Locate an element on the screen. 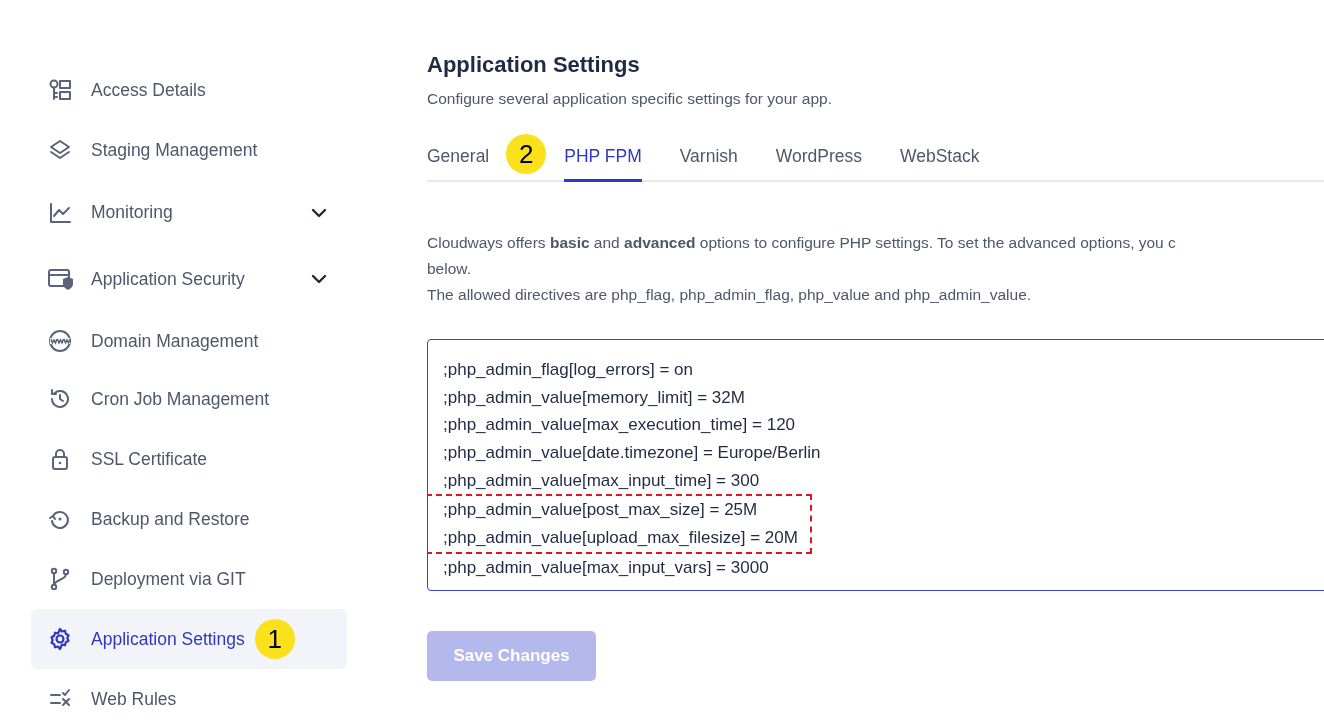 The height and width of the screenshot is (722, 1324). code-line: ;php_admin_flag[log_errors] = on is located at coordinates (567, 370).